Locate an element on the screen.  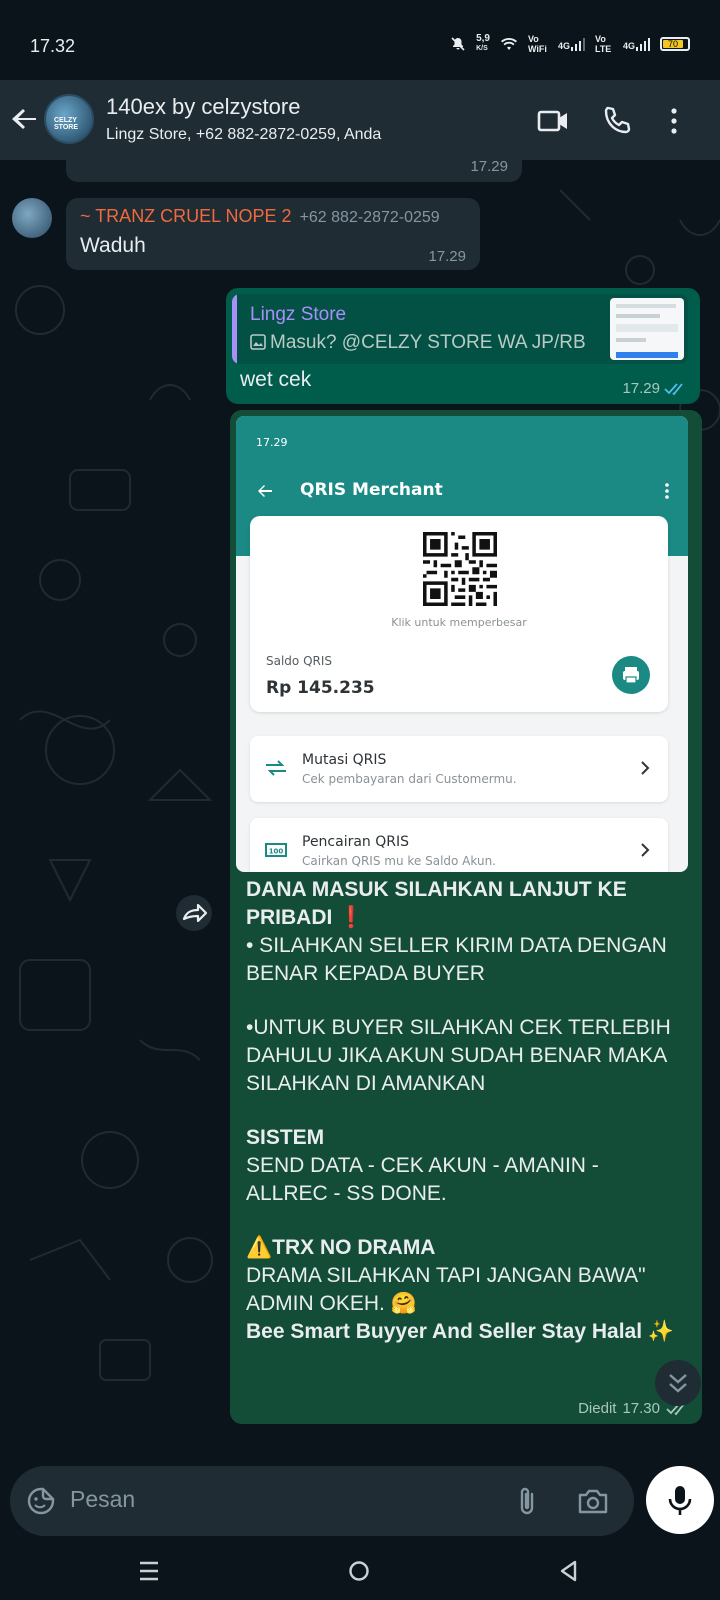
qr-hint: Klik untuk memperbesar is located at coordinates (459, 622).